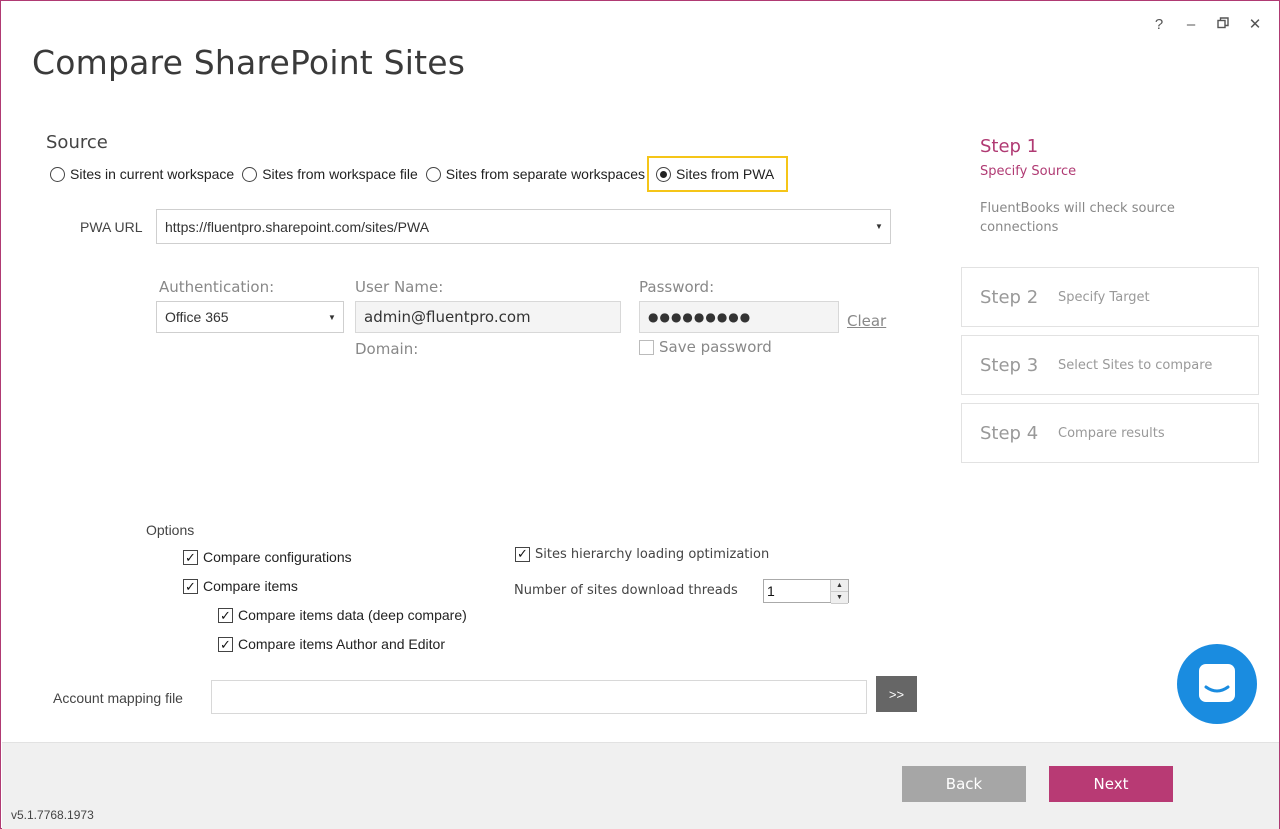  Describe the element at coordinates (352, 615) in the screenshot. I see `checkbox-label: Compare items data (deep compare)` at that location.